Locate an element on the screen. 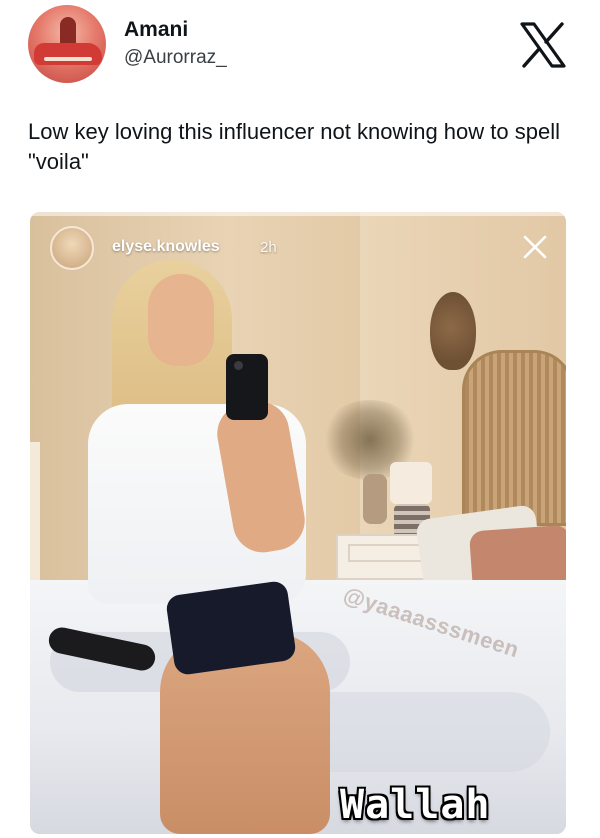  woman-shorts is located at coordinates (231, 628).